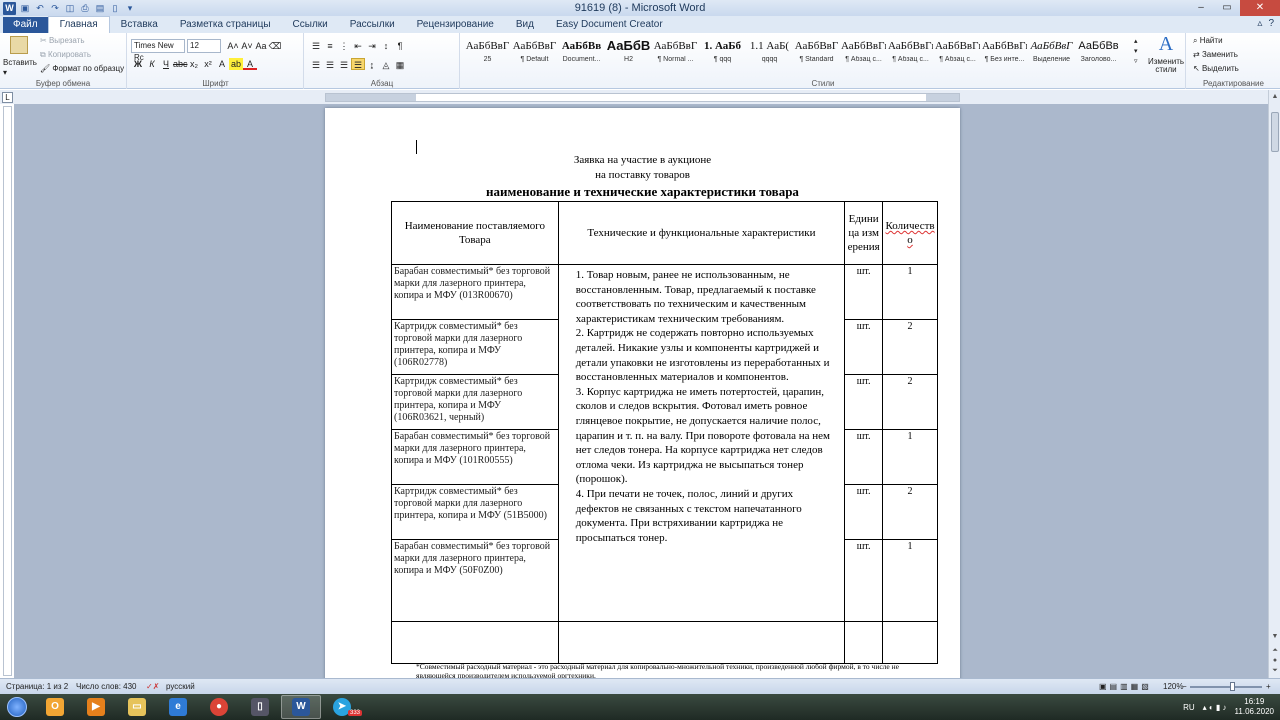  What do you see at coordinates (180, 64) in the screenshot?
I see `strikethrough-icon: abc` at bounding box center [180, 64].